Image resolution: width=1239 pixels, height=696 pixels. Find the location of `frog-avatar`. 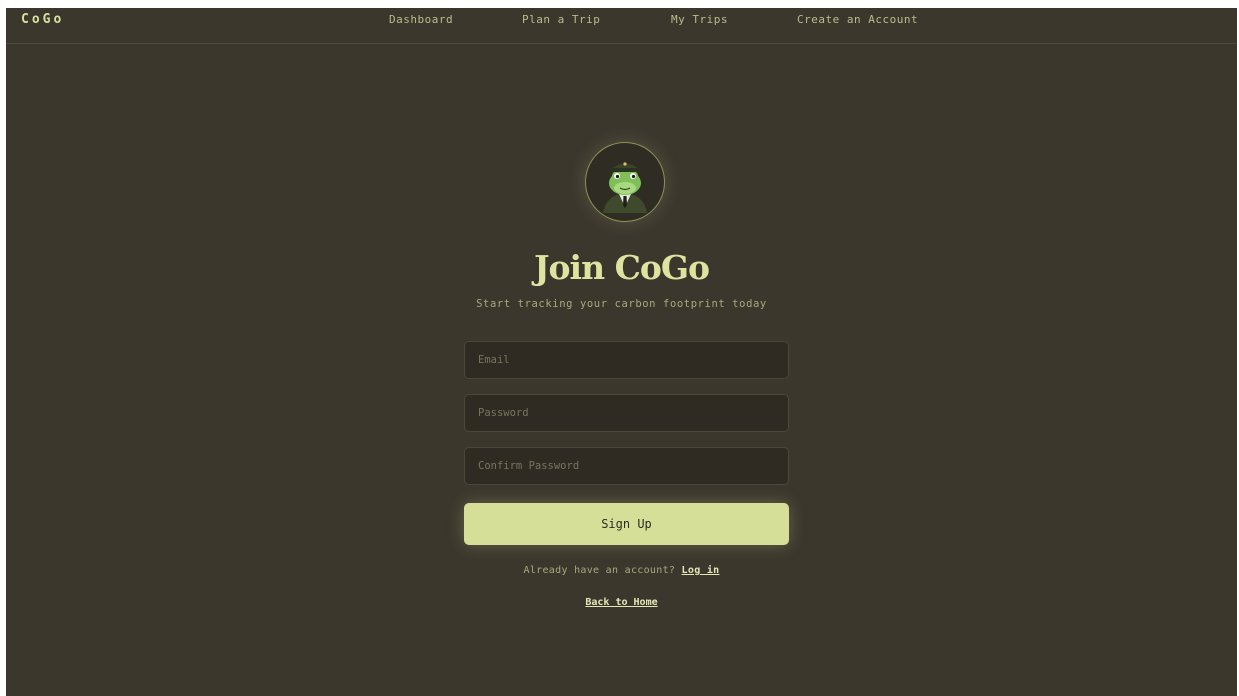

frog-avatar is located at coordinates (625, 182).